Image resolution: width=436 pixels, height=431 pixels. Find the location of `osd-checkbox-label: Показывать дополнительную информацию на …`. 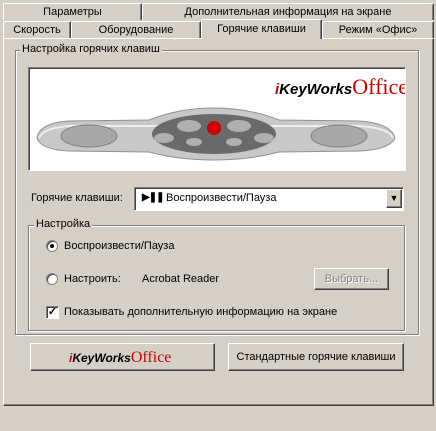

osd-checkbox-label: Показывать дополнительную информацию на … is located at coordinates (200, 312).